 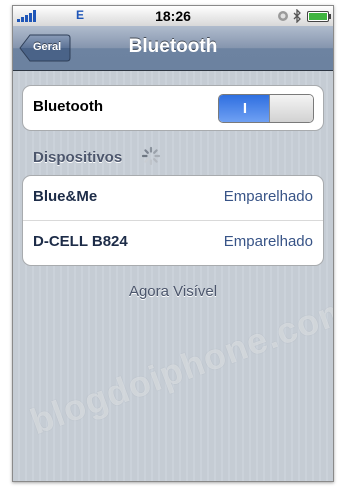 I want to click on navigation-bar: Geral Bluetooth, so click(x=173, y=48).